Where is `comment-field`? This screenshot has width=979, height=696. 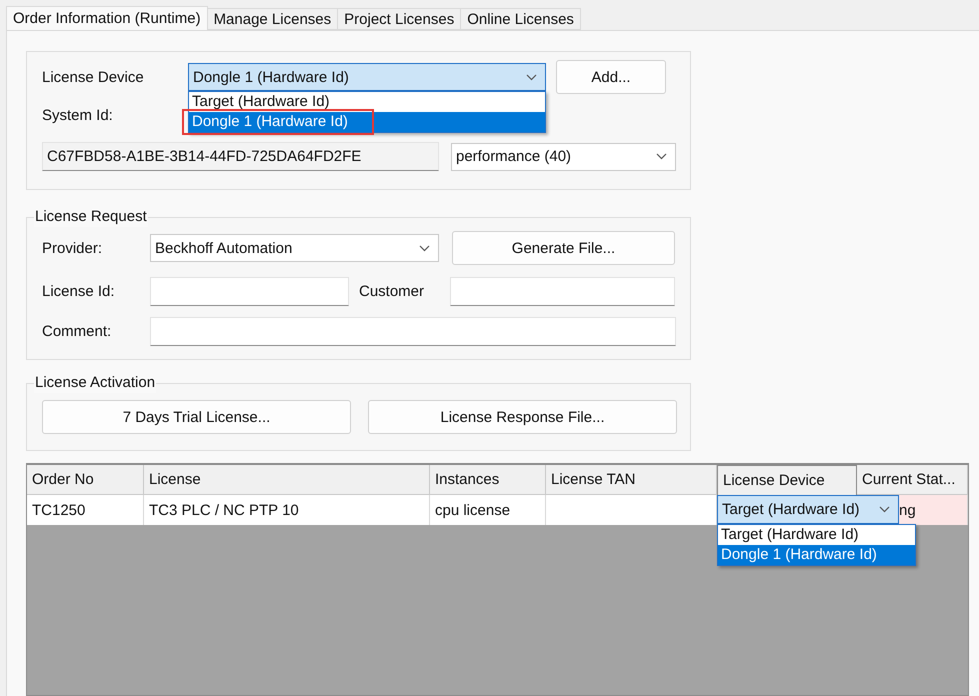 comment-field is located at coordinates (413, 331).